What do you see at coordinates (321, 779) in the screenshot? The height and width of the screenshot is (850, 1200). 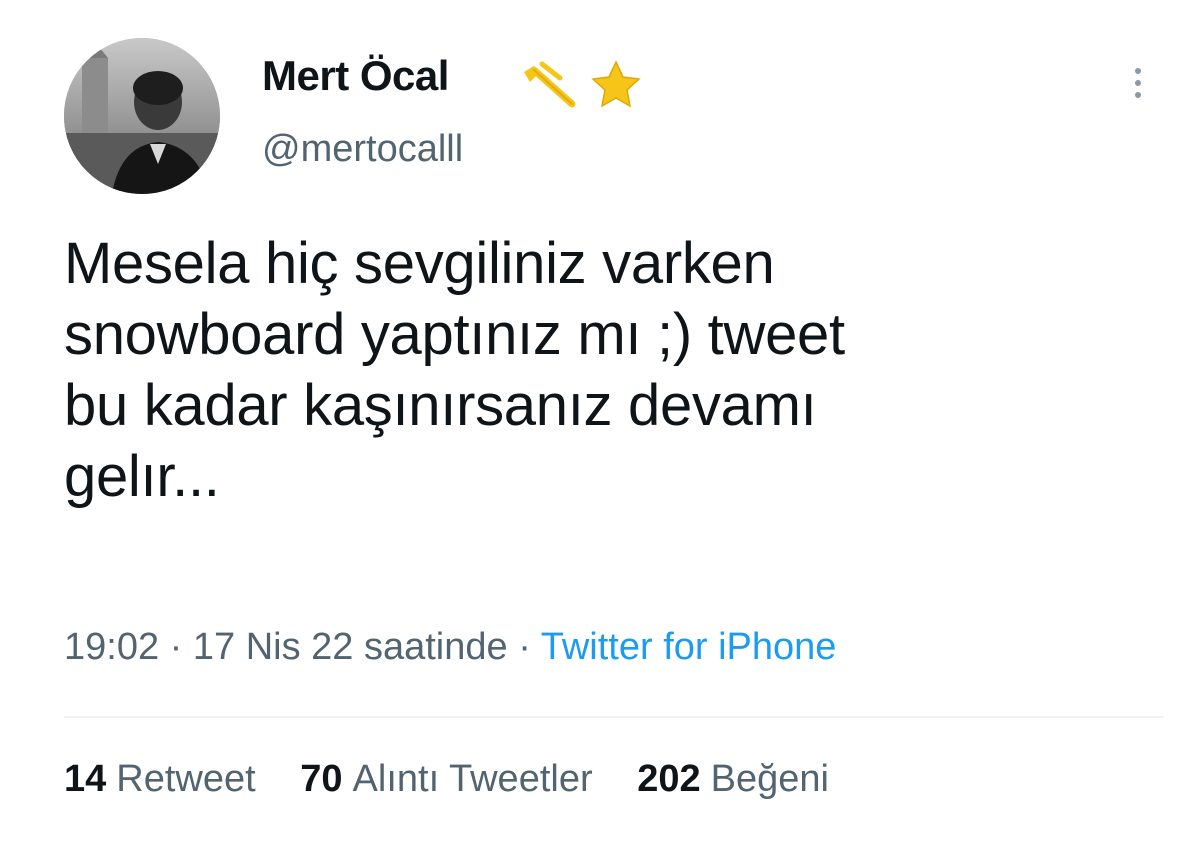 I see `quote-count: 70` at bounding box center [321, 779].